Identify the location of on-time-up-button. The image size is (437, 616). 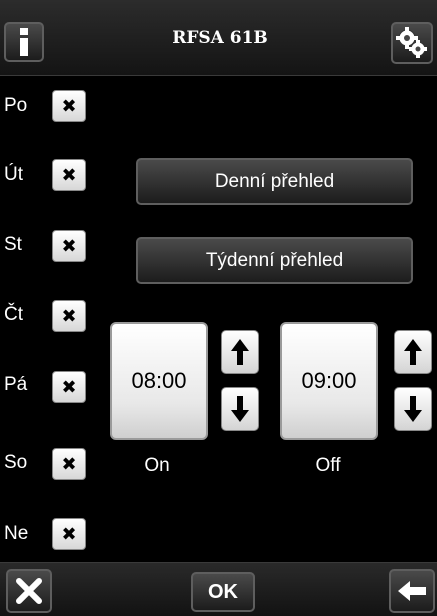
(240, 352).